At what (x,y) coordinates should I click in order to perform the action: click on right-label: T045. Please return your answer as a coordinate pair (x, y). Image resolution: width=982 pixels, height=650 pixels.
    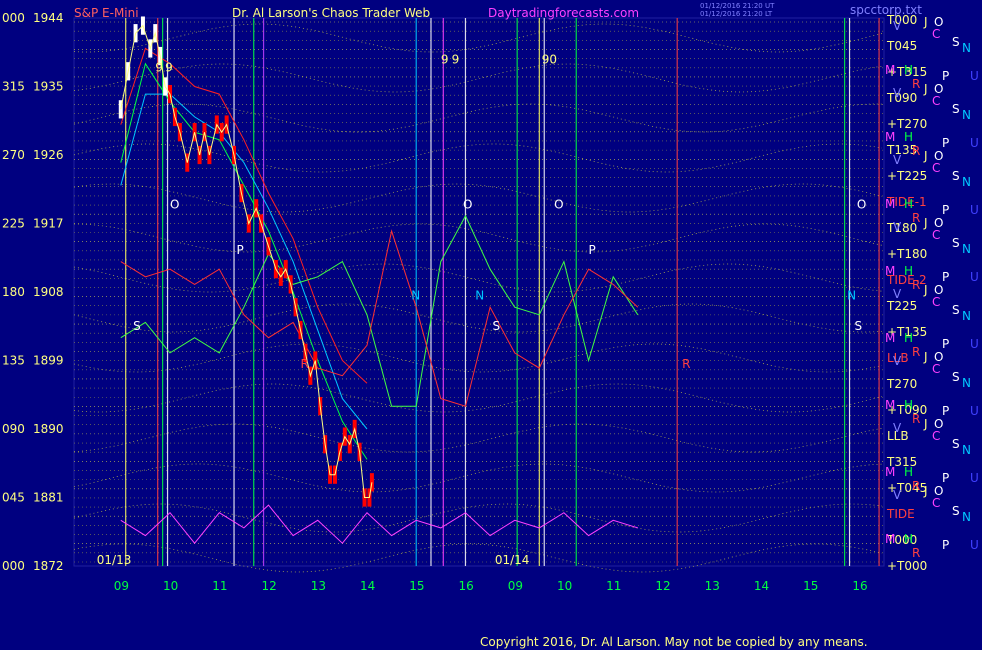
    Looking at the image, I should click on (901, 46).